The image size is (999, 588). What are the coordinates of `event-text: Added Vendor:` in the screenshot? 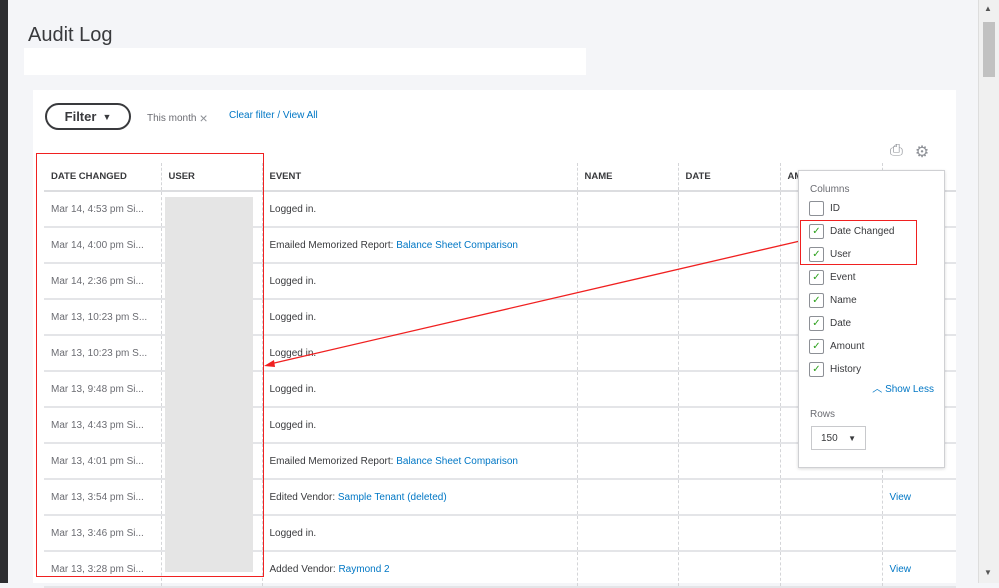 It's located at (304, 569).